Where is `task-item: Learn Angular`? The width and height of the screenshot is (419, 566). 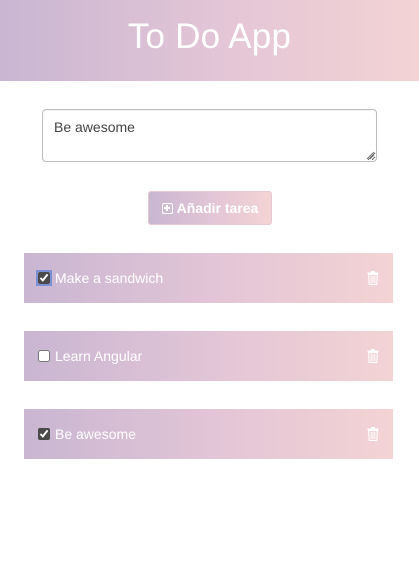
task-item: Learn Angular is located at coordinates (208, 356).